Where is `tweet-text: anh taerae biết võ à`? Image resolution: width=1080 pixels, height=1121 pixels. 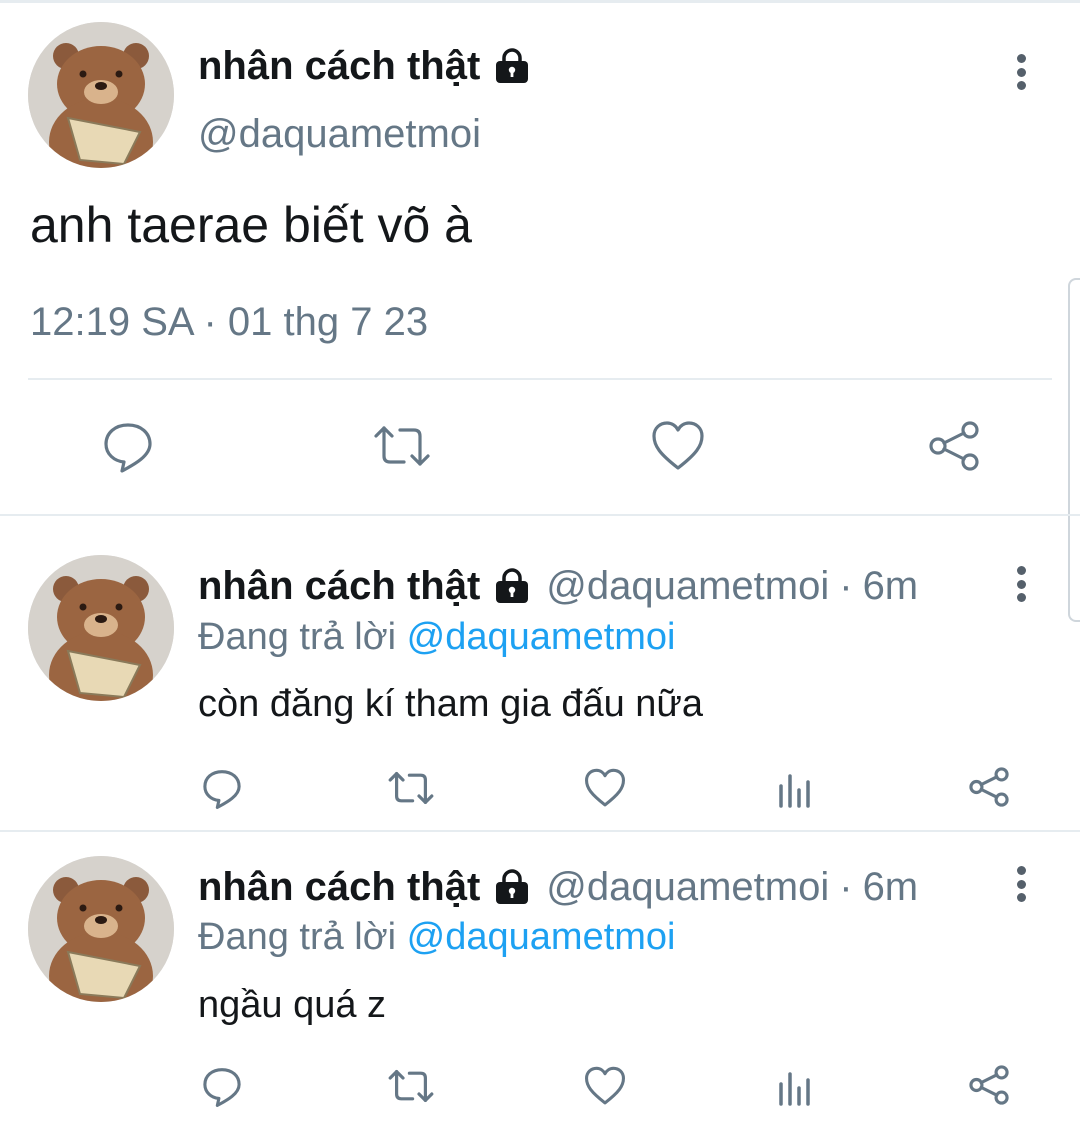
tweet-text: anh taerae biết võ à is located at coordinates (251, 225).